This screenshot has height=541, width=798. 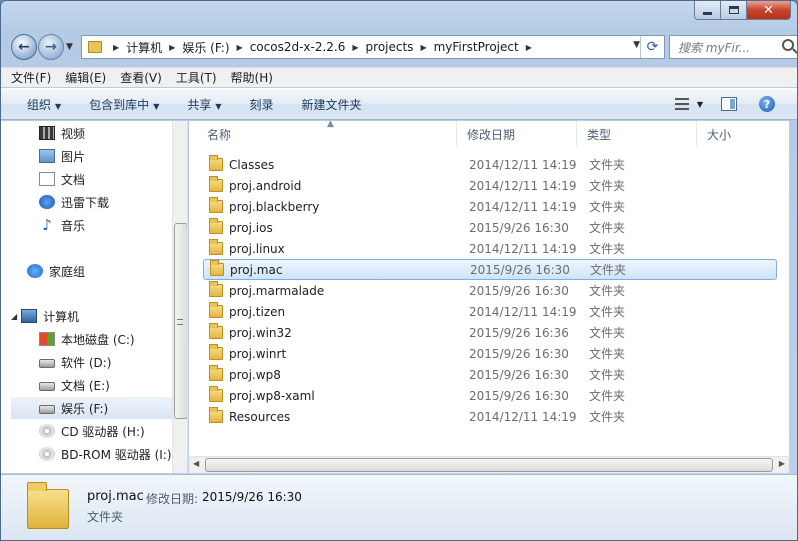 What do you see at coordinates (69, 47) in the screenshot?
I see `recent-pages-dropdown: ▼` at bounding box center [69, 47].